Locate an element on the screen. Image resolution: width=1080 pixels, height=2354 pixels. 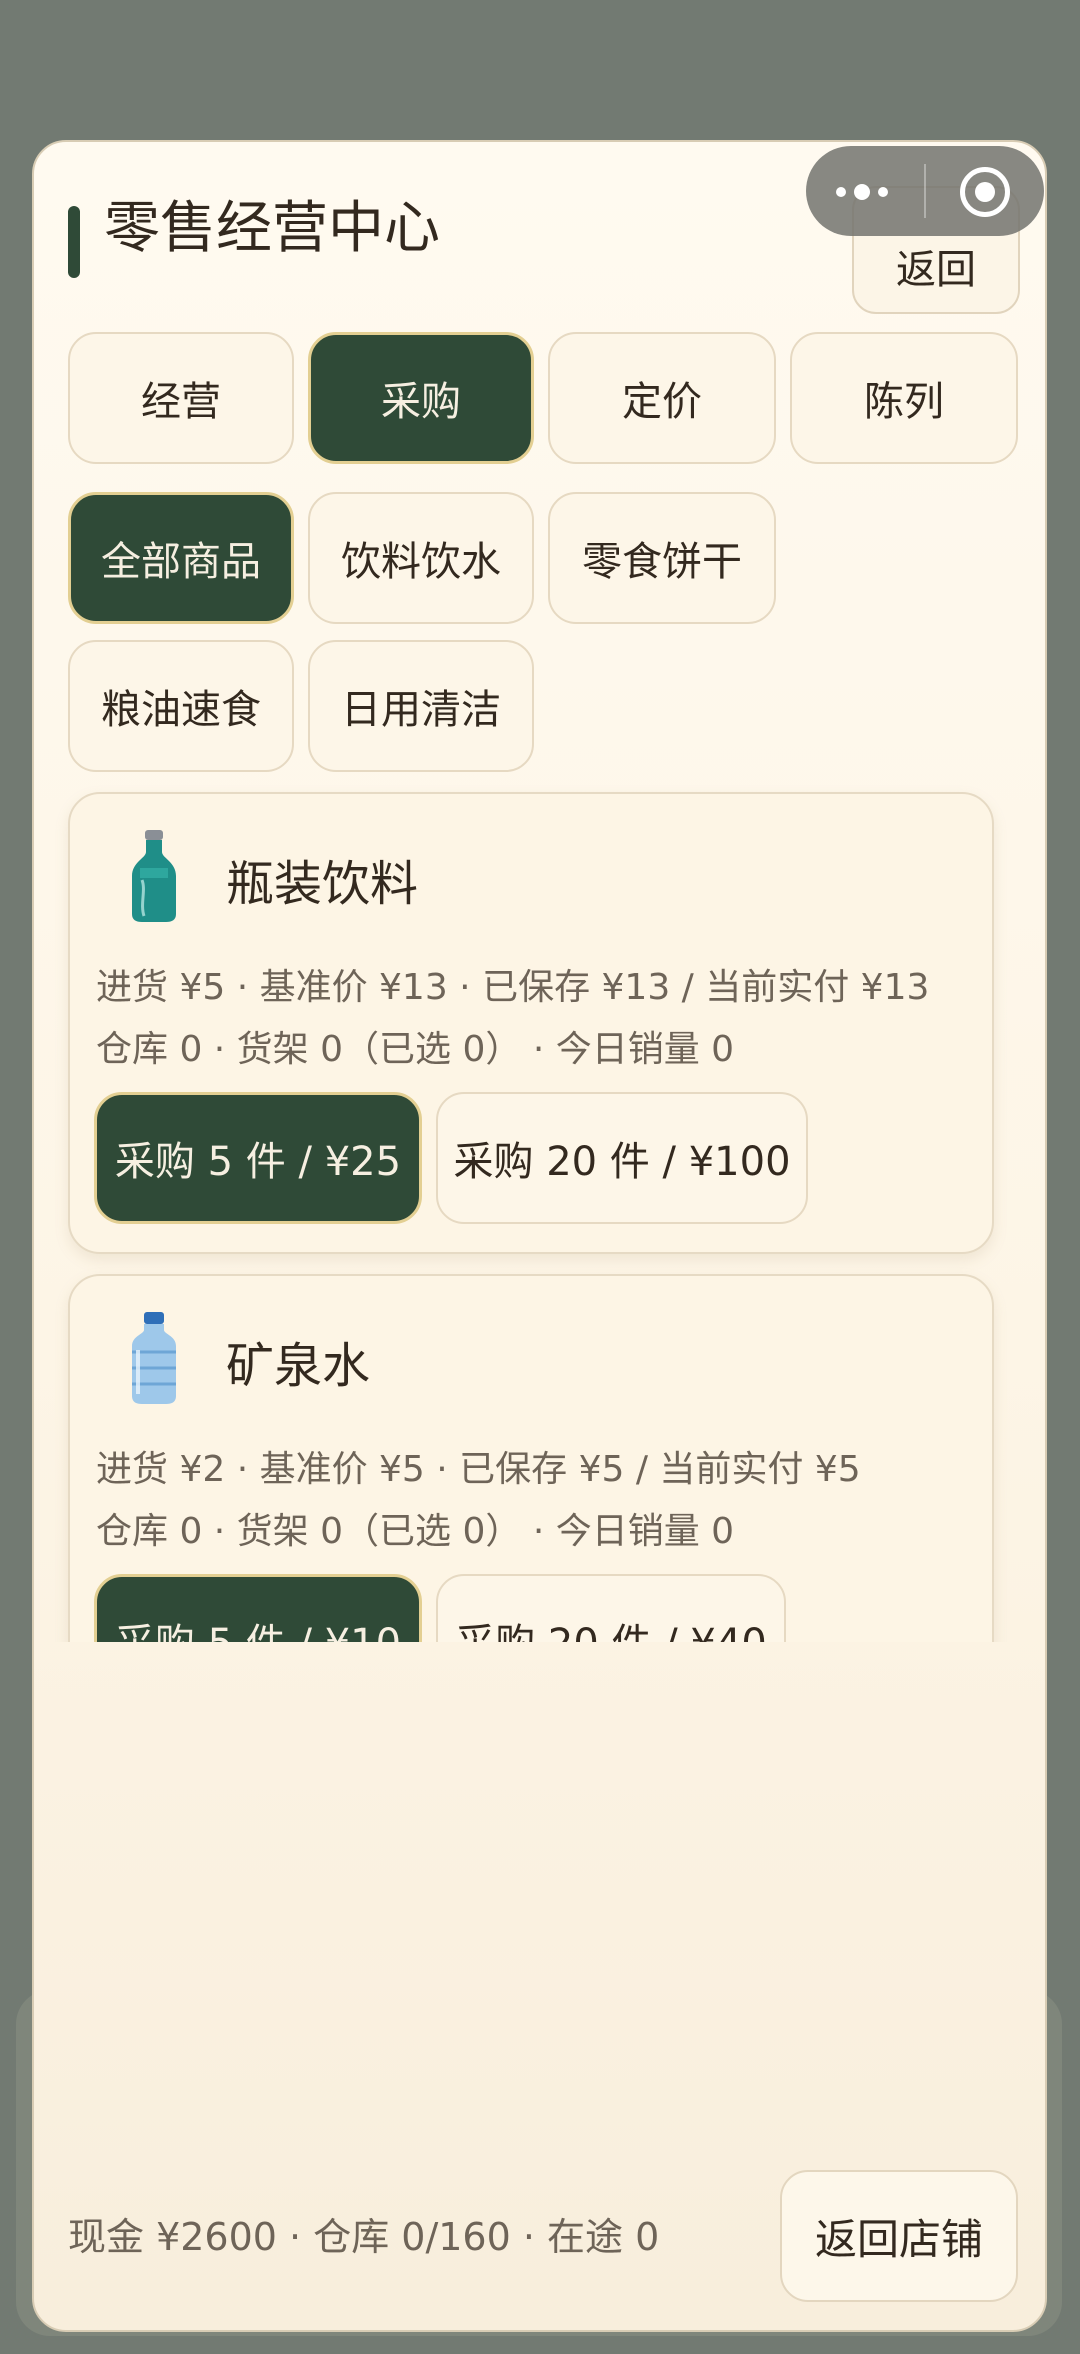
return-store-button: 返回店铺 is located at coordinates (899, 2236).